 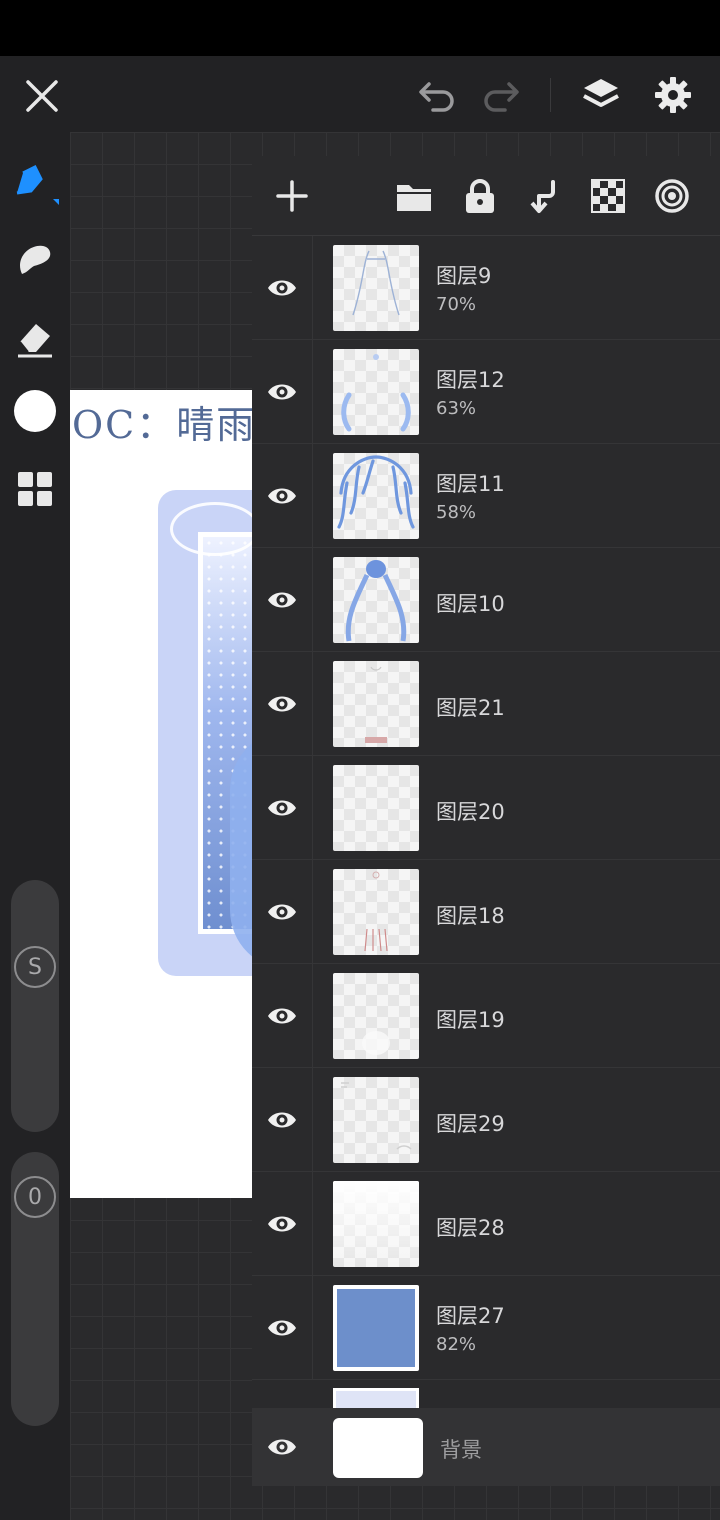 I want to click on redo-icon, so click(x=501, y=96).